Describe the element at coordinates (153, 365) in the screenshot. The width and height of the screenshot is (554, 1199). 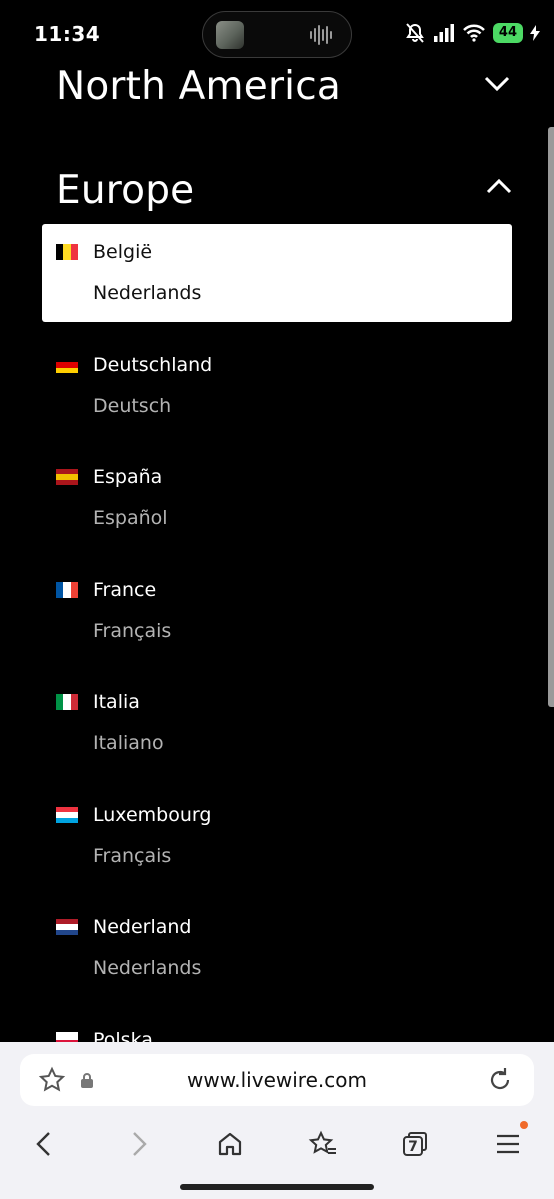
I see `country-name: Deutschland` at that location.